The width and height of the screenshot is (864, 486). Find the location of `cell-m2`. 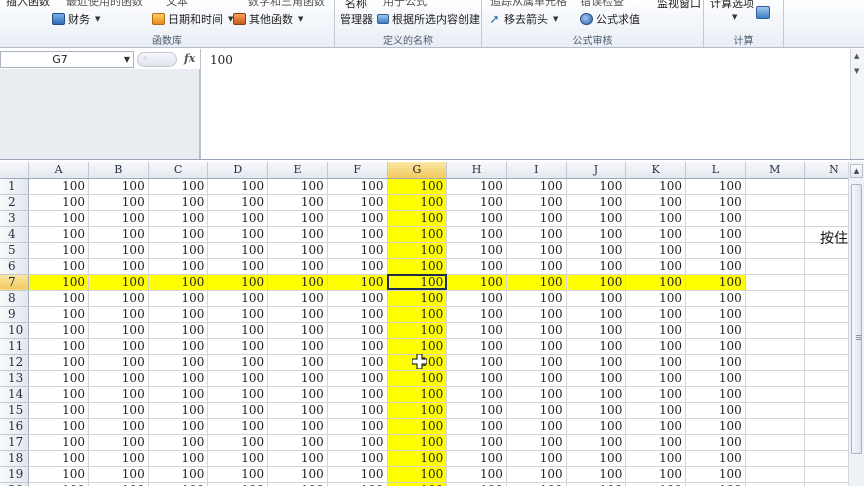

cell-m2 is located at coordinates (775, 202).